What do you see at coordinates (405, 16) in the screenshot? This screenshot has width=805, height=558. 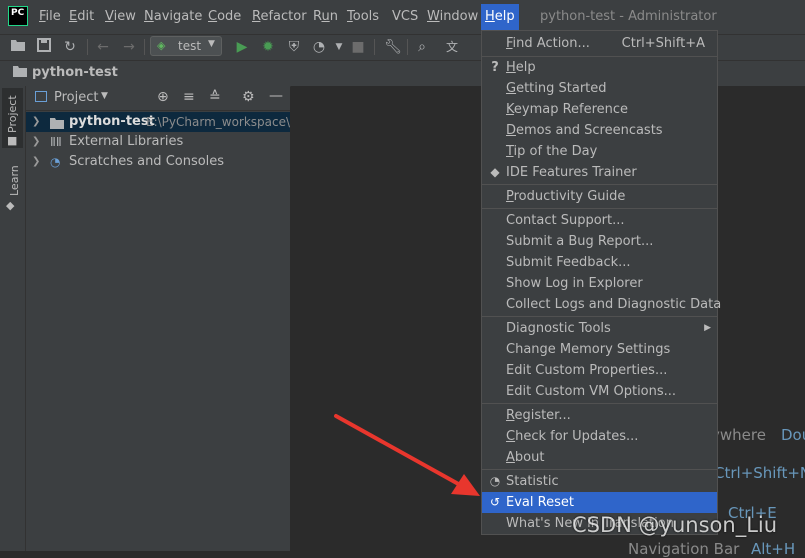 I see `menu-vcs: VCS` at bounding box center [405, 16].